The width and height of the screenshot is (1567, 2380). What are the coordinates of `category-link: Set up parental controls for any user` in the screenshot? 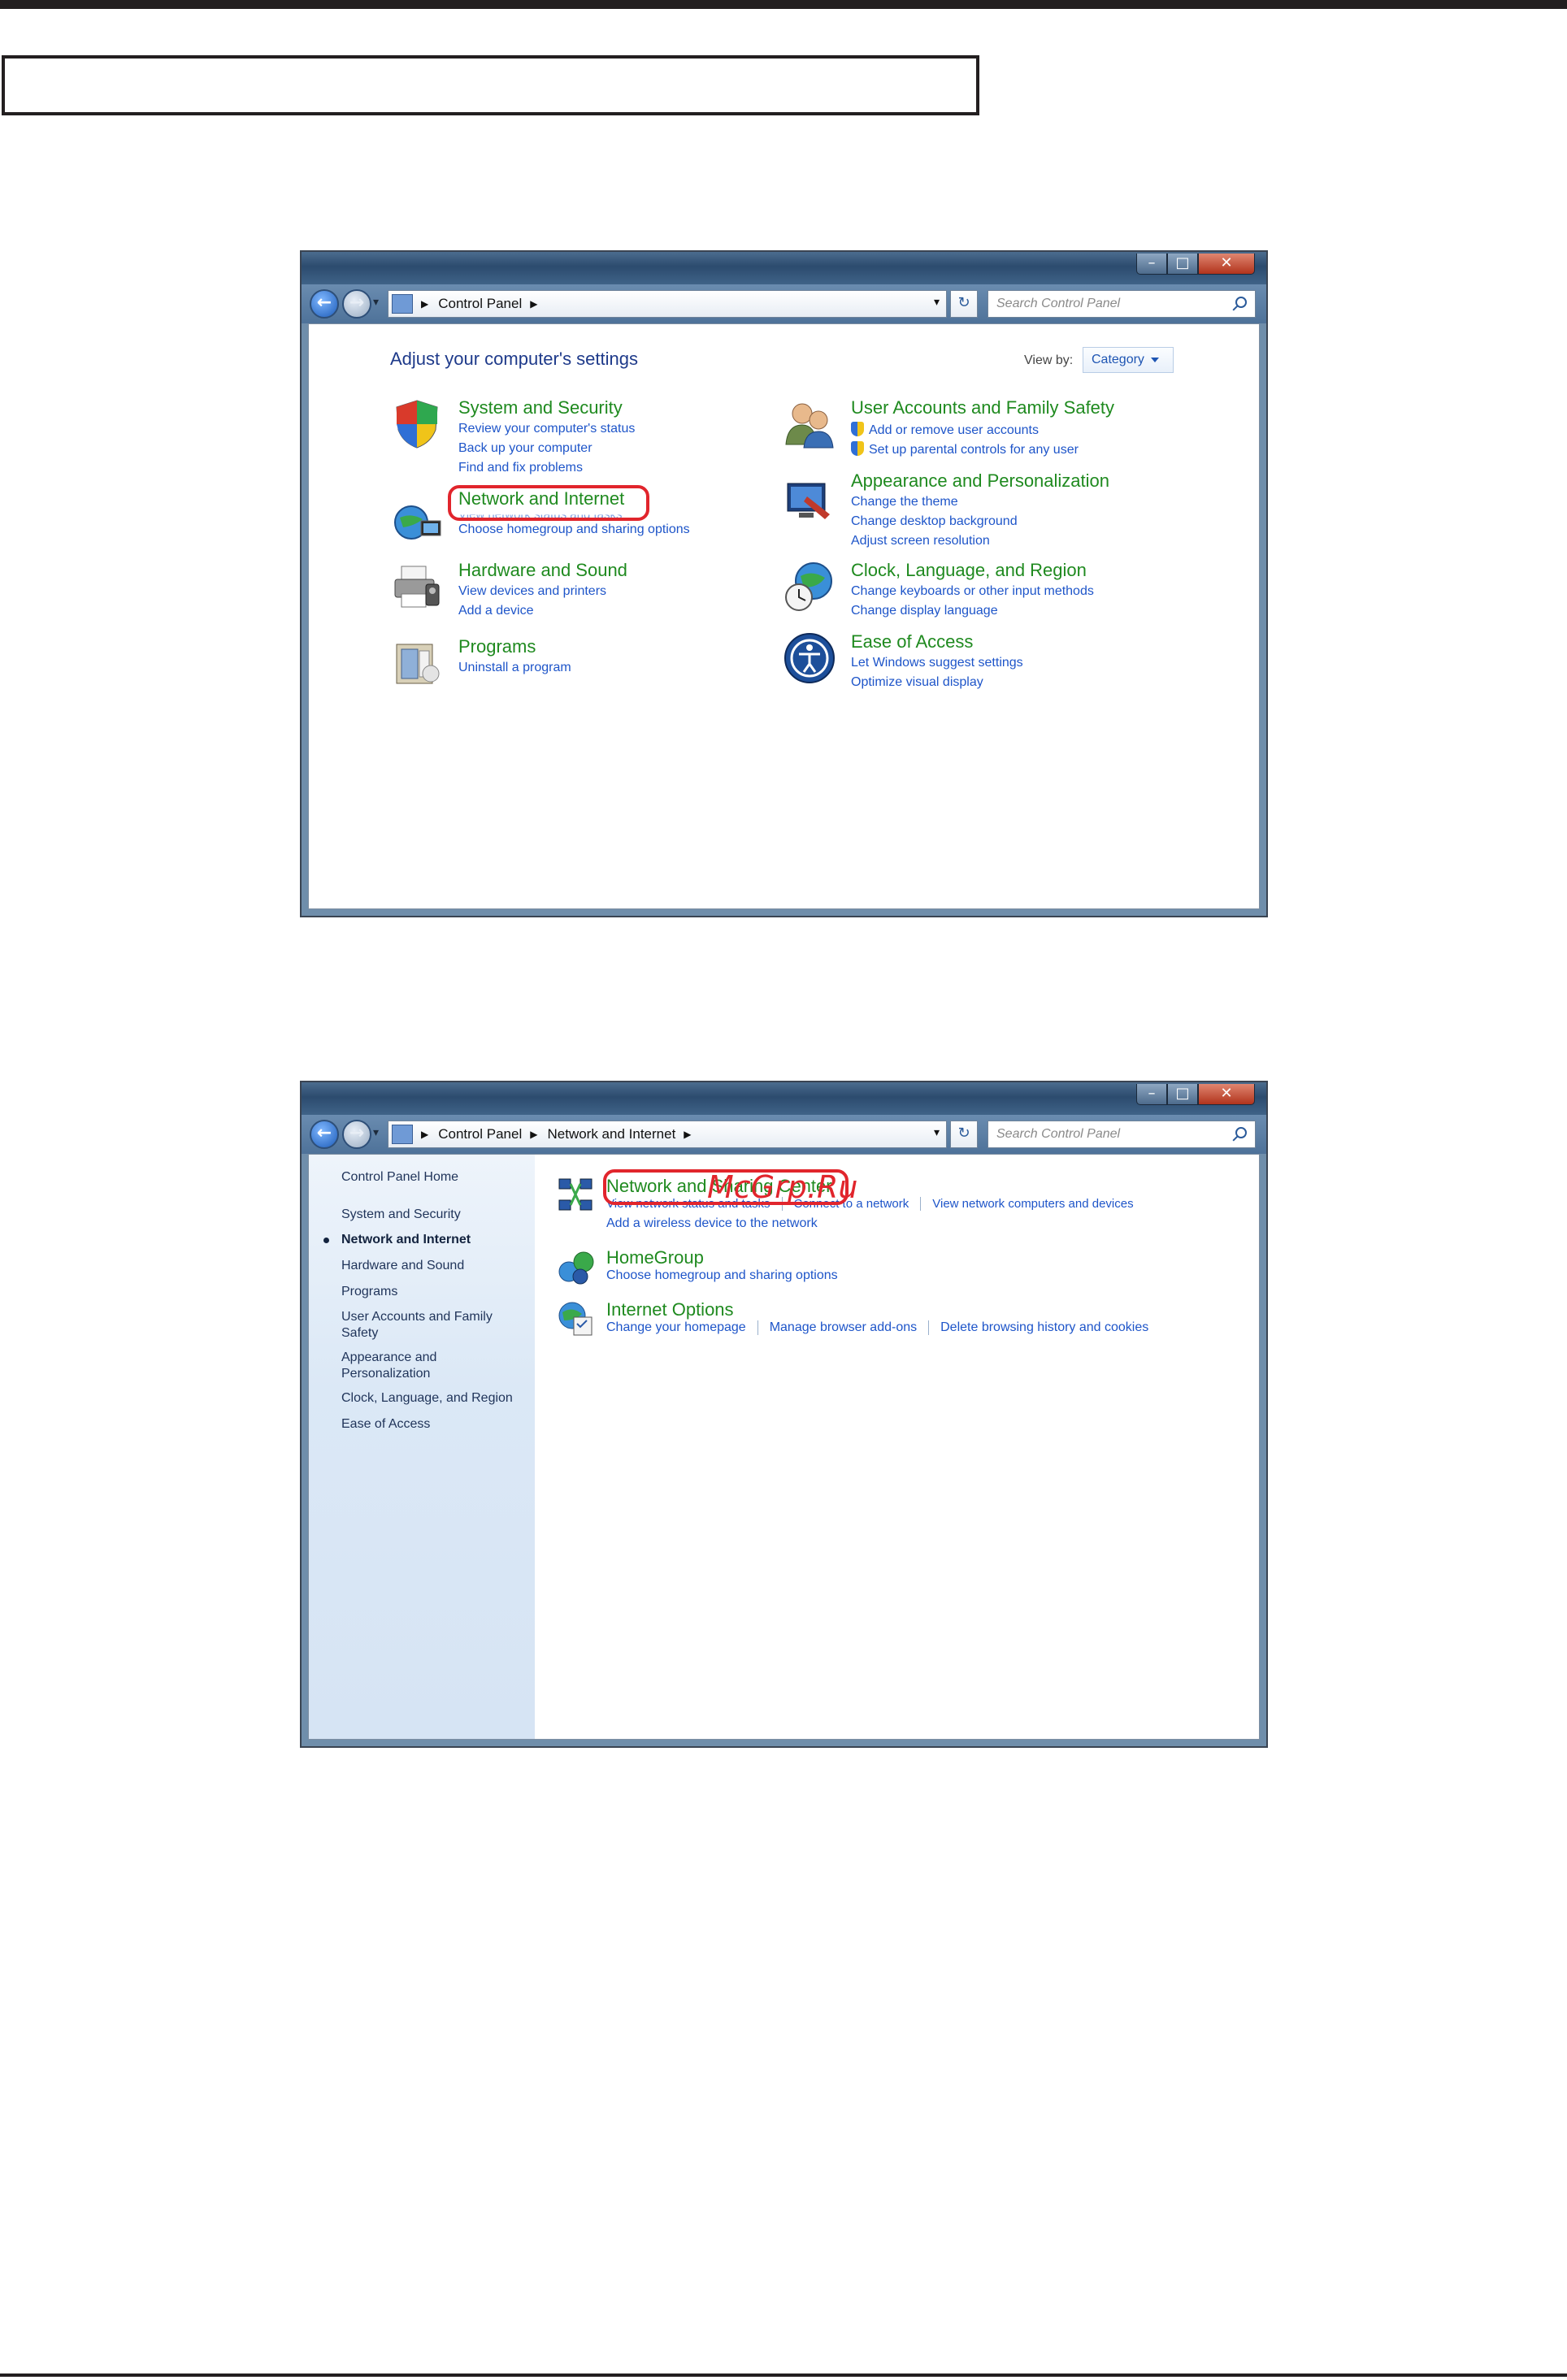 It's located at (965, 449).